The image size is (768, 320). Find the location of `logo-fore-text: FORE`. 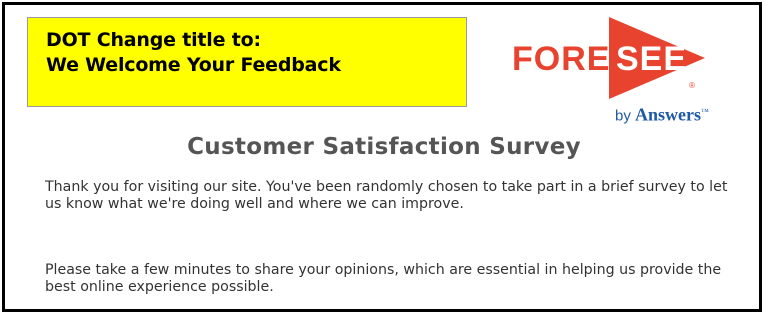

logo-fore-text: FORE is located at coordinates (561, 59).